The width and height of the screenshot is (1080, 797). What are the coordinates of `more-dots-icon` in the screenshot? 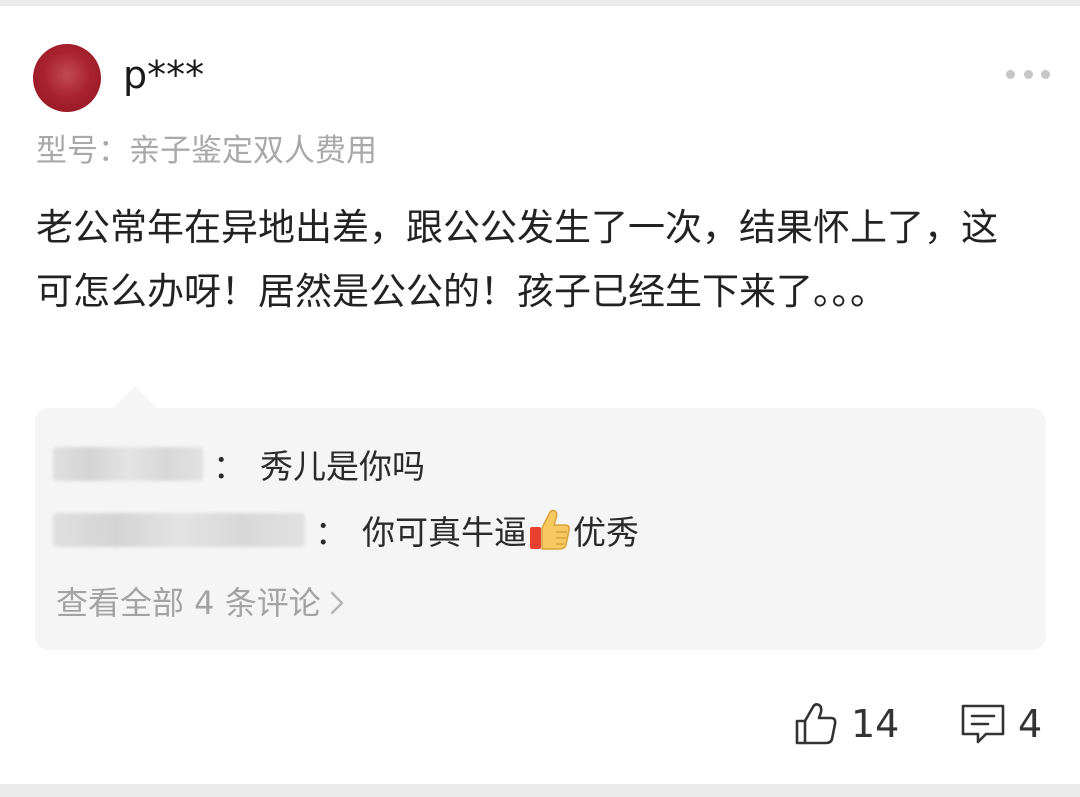 It's located at (1028, 74).